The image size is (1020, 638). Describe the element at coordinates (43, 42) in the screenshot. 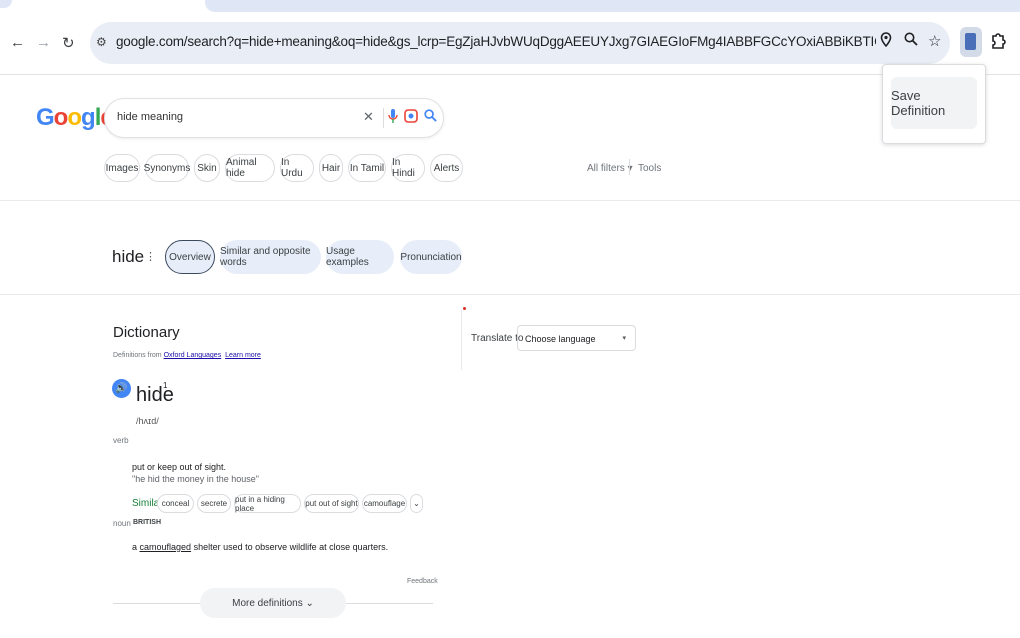

I see `forward-arrow-icon: →` at that location.